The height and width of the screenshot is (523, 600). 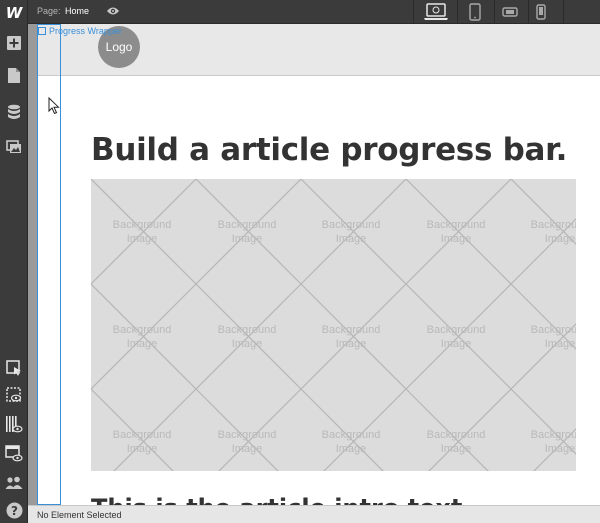 I want to click on grid-preview-icon, so click(x=14, y=424).